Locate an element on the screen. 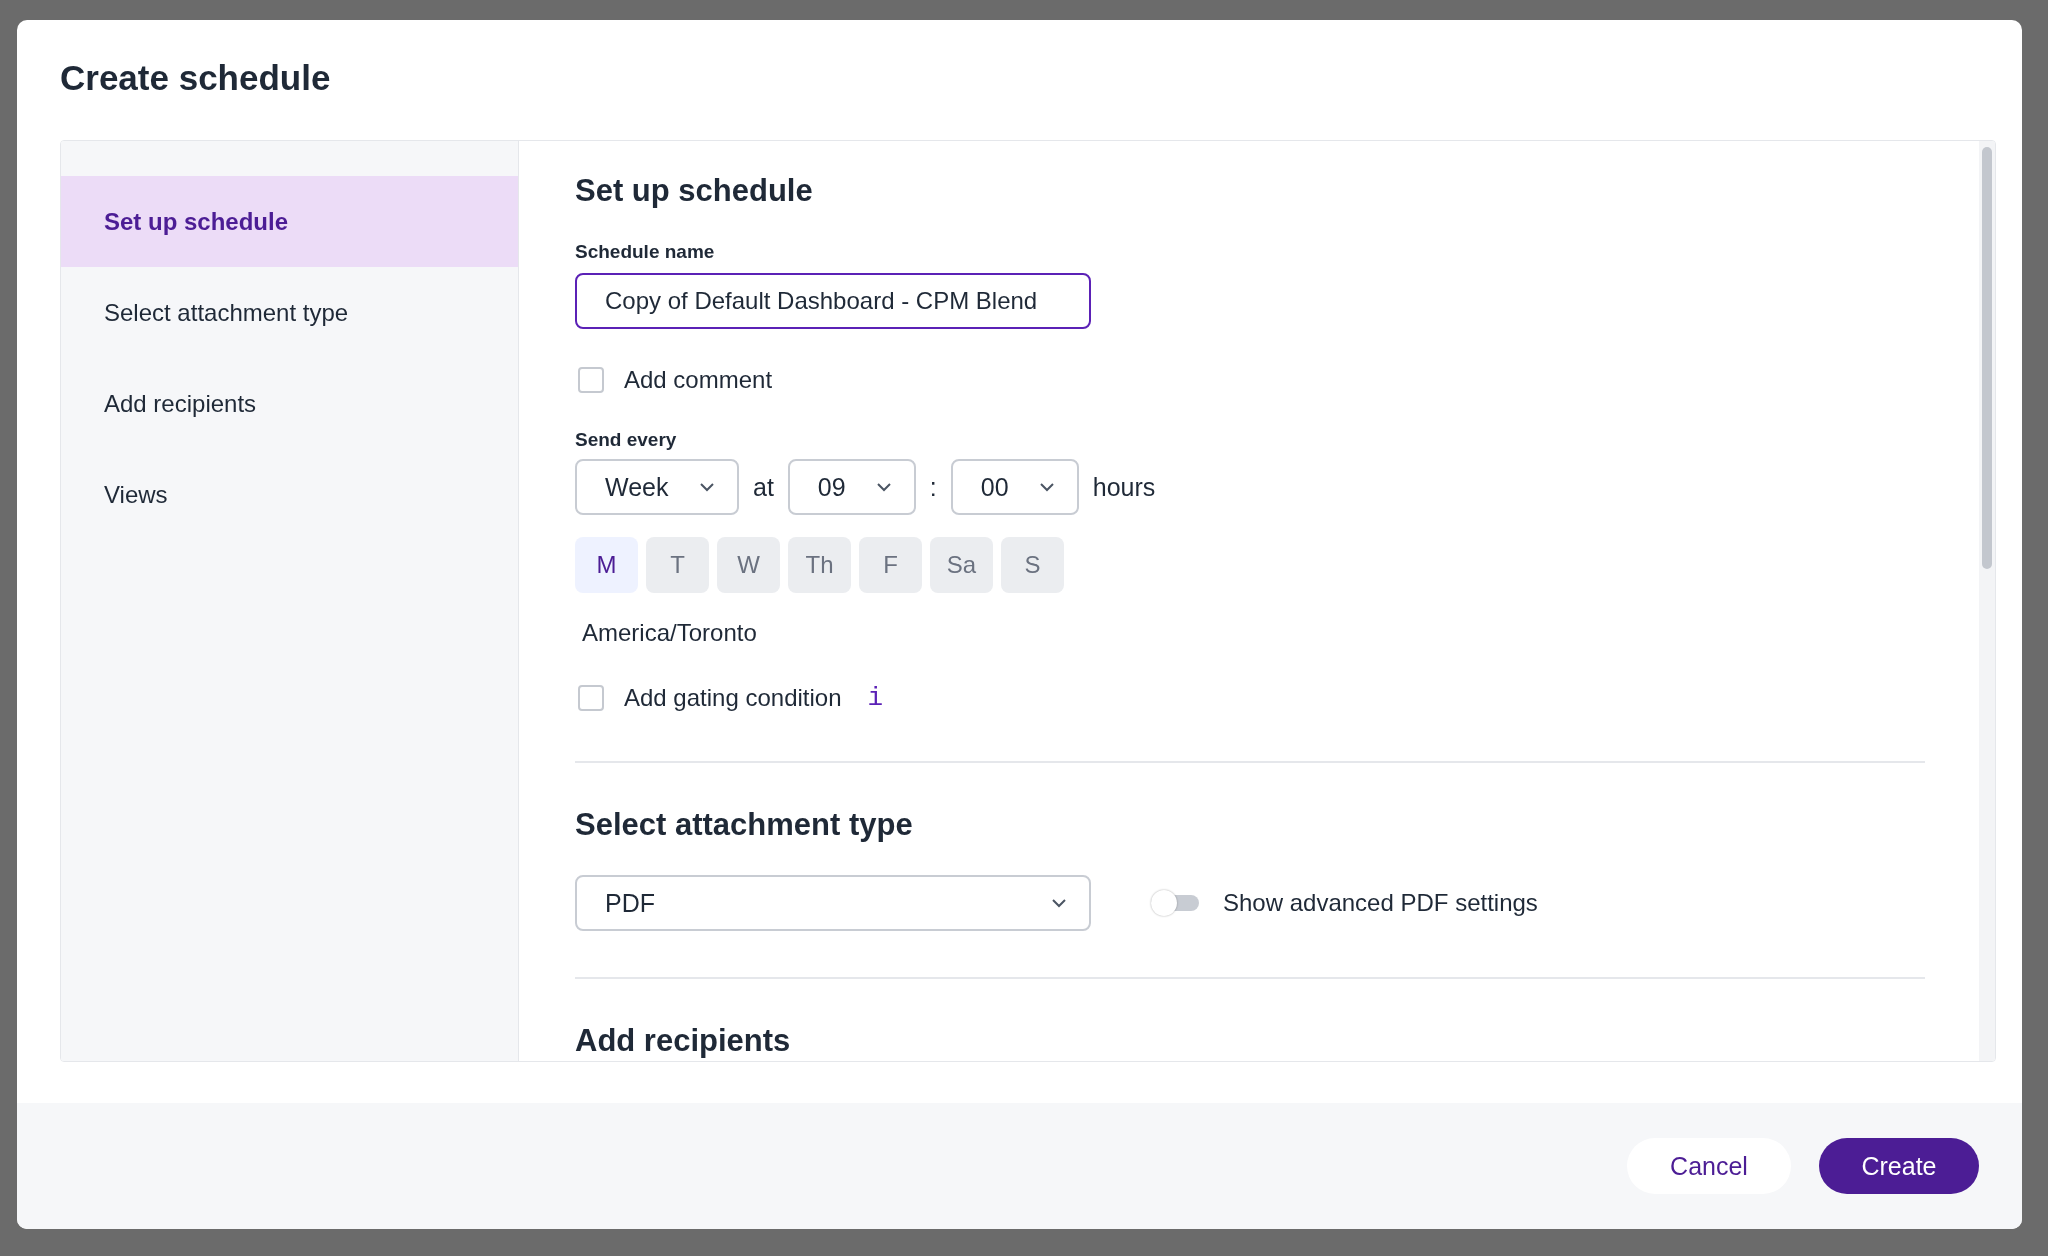 The image size is (2048, 1256). day-button: F is located at coordinates (890, 565).